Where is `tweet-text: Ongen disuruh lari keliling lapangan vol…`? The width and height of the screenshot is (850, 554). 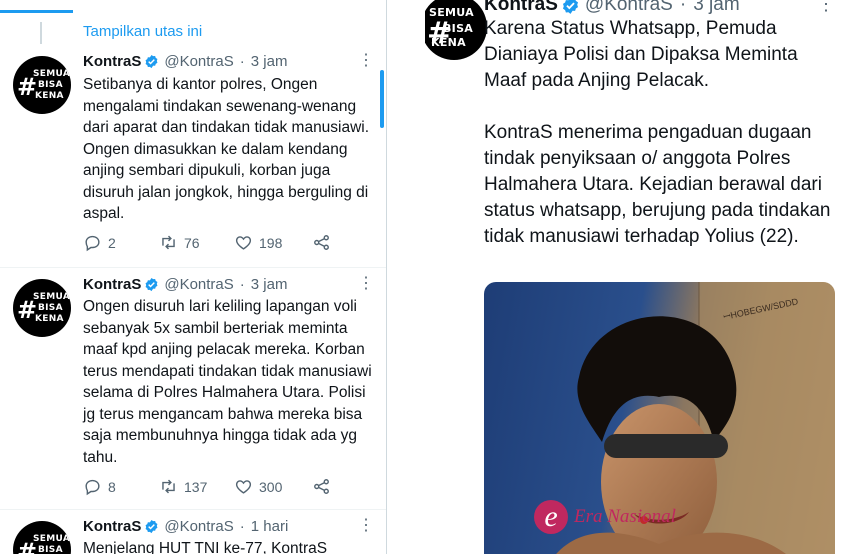
tweet-text: Ongen disuruh lari keliling lapangan vol… is located at coordinates (227, 382).